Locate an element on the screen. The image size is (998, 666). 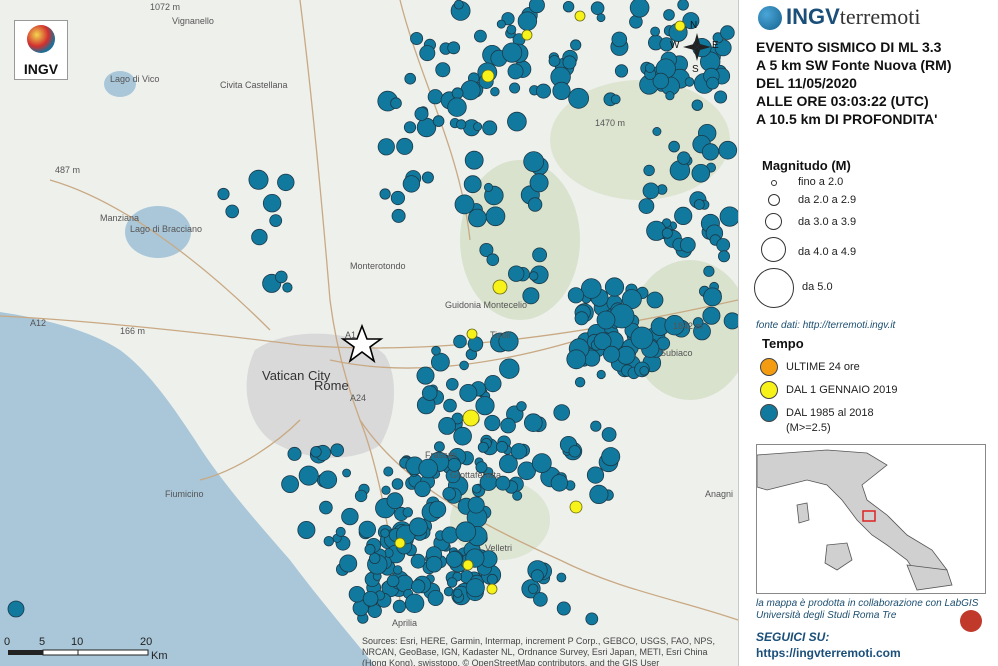
time-symbol-24h is located at coordinates (769, 367).